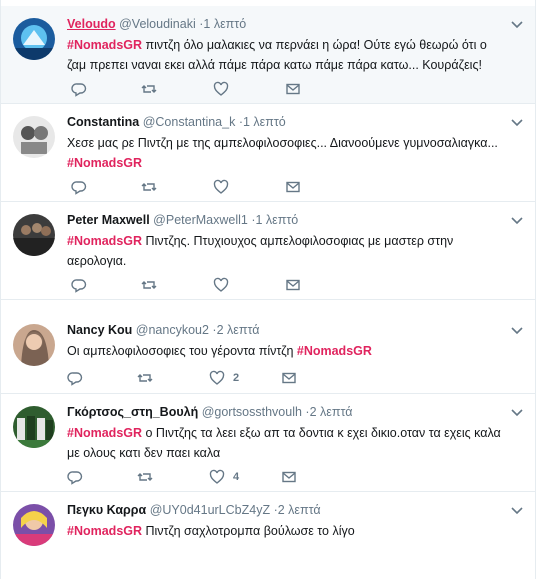  I want to click on author-handle: @Constantina_k, so click(189, 122).